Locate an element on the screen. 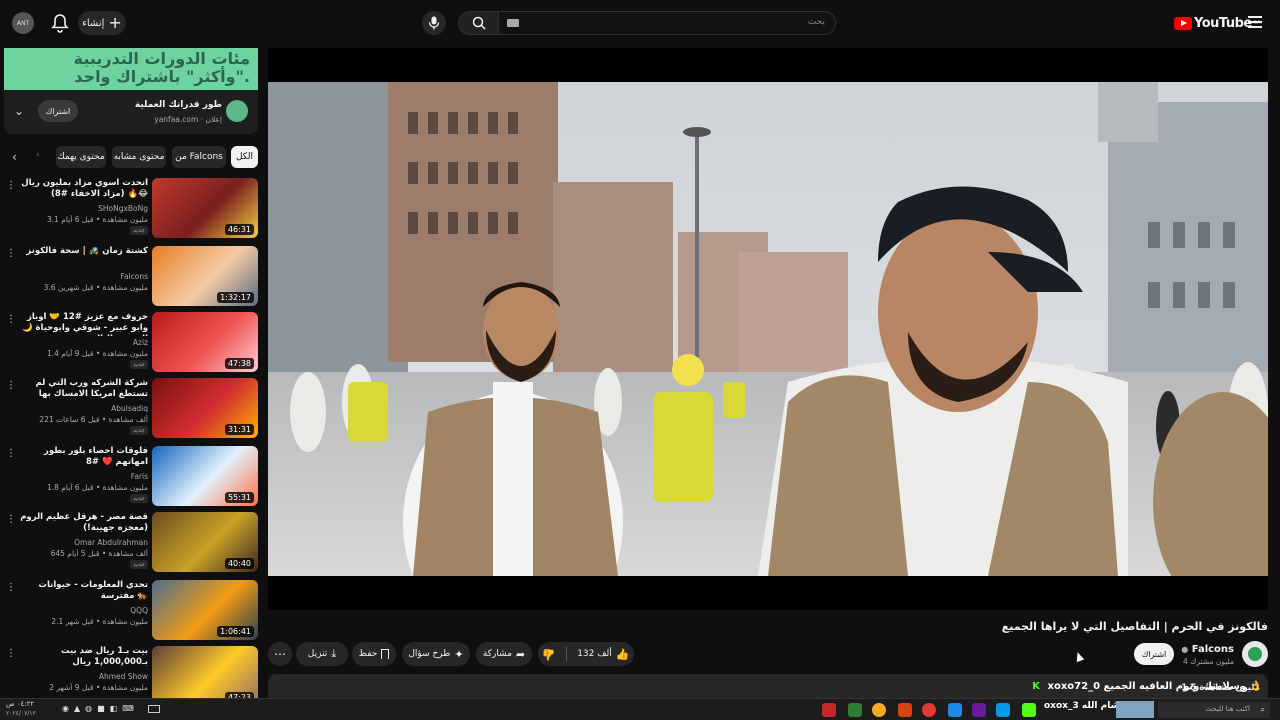  keyboard-tray-icon is located at coordinates (154, 709).